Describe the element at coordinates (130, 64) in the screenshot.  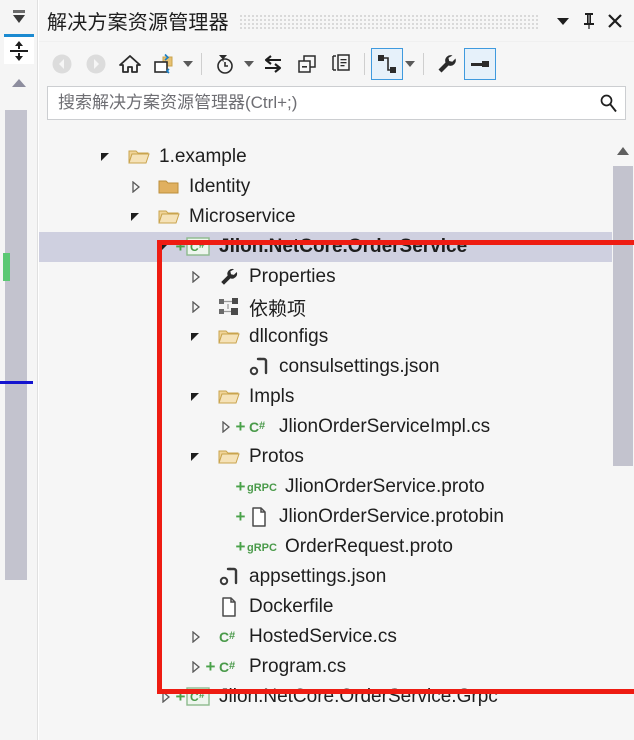
I see `home-button` at that location.